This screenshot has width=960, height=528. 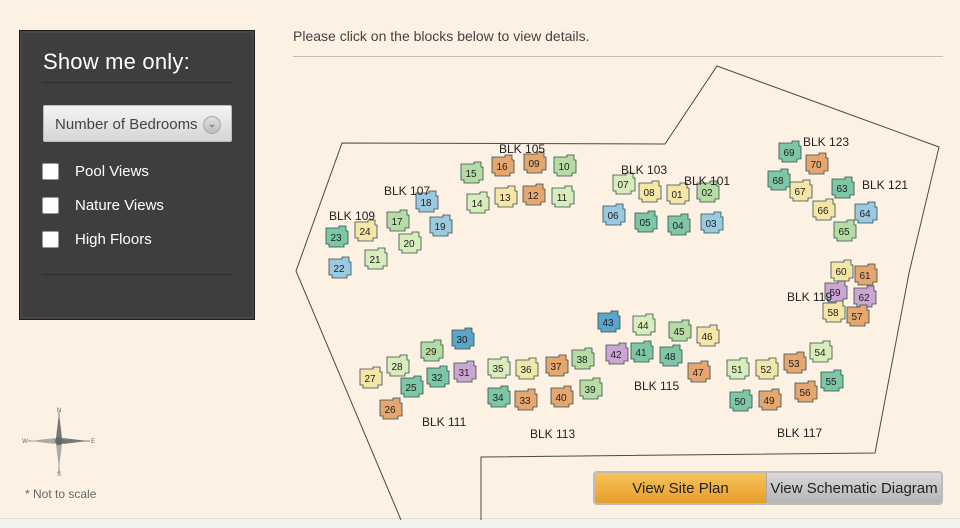 I want to click on unit-label: 50, so click(x=740, y=402).